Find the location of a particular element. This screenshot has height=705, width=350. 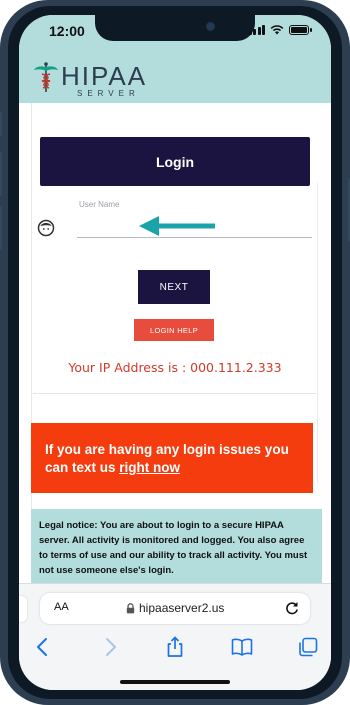

card-edge is located at coordinates (317, 333).